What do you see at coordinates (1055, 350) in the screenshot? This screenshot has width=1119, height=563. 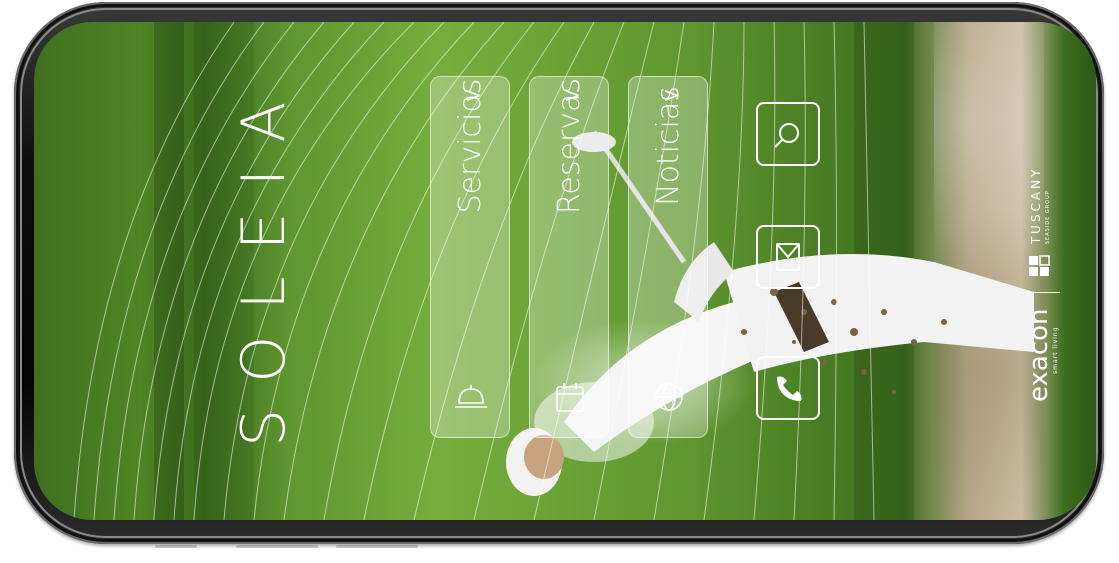 I see `exacon-tagline: smart living` at bounding box center [1055, 350].